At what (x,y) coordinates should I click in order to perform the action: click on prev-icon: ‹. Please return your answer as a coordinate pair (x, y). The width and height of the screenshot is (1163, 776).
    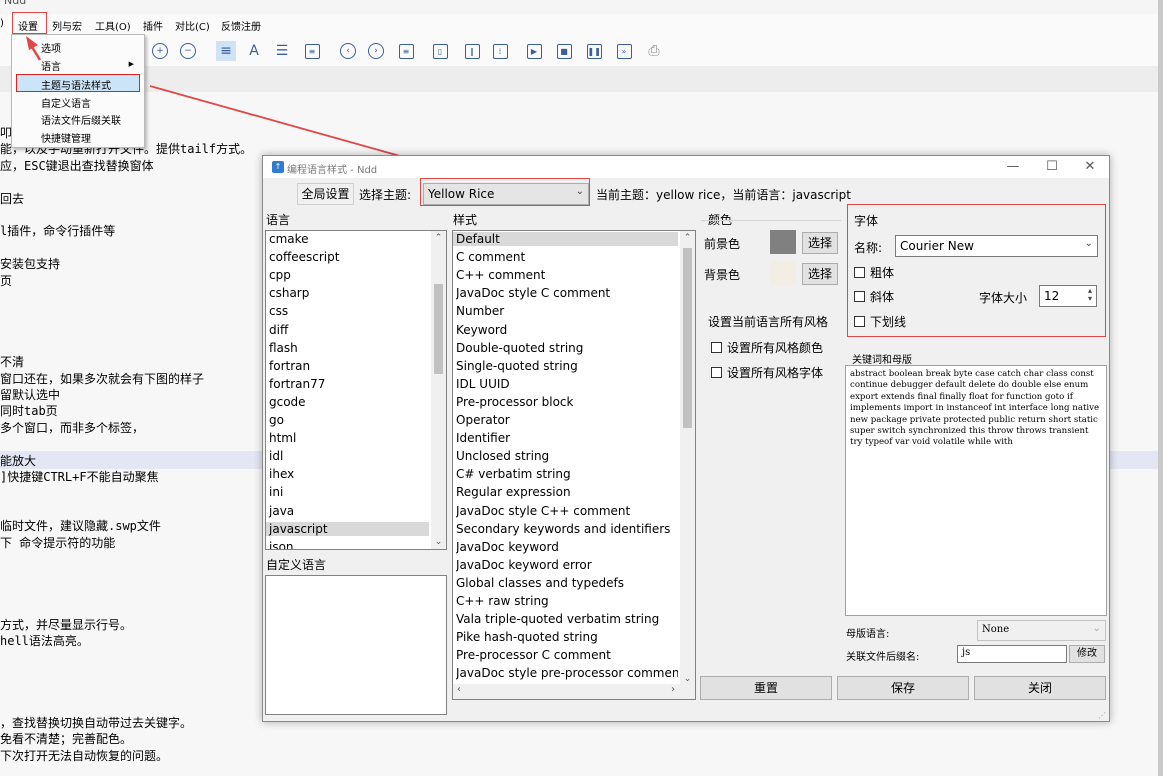
    Looking at the image, I should click on (348, 51).